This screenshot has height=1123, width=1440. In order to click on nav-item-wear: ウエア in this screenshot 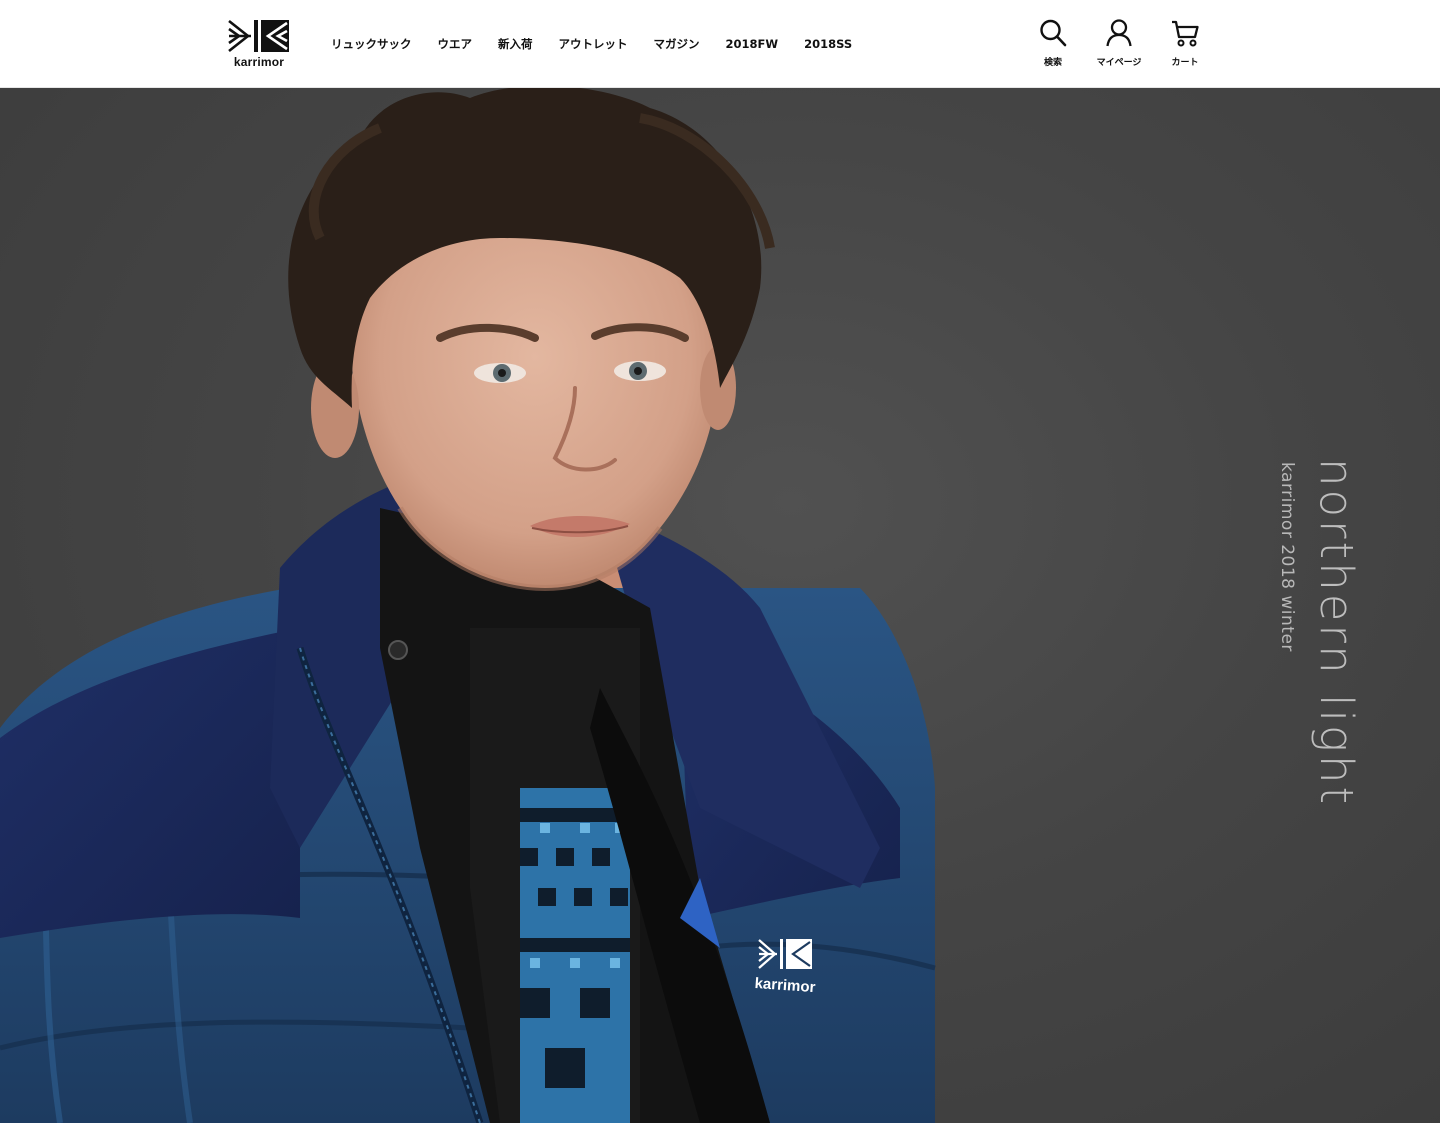, I will do `click(455, 44)`.